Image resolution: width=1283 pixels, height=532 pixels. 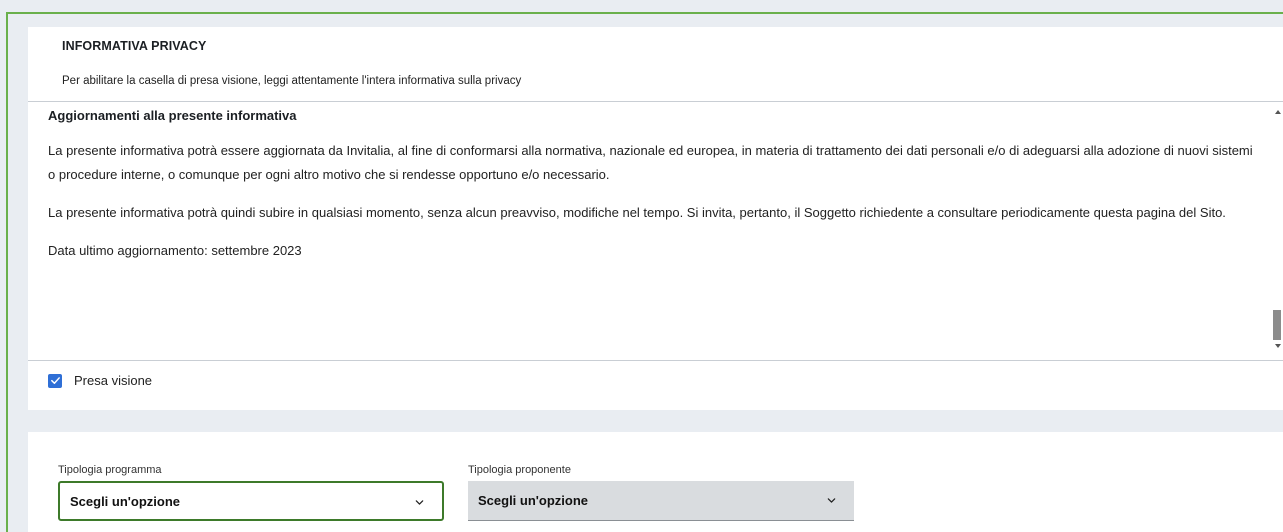 What do you see at coordinates (533, 500) in the screenshot?
I see `tipologia-proponente-value: Scegli un'opzione` at bounding box center [533, 500].